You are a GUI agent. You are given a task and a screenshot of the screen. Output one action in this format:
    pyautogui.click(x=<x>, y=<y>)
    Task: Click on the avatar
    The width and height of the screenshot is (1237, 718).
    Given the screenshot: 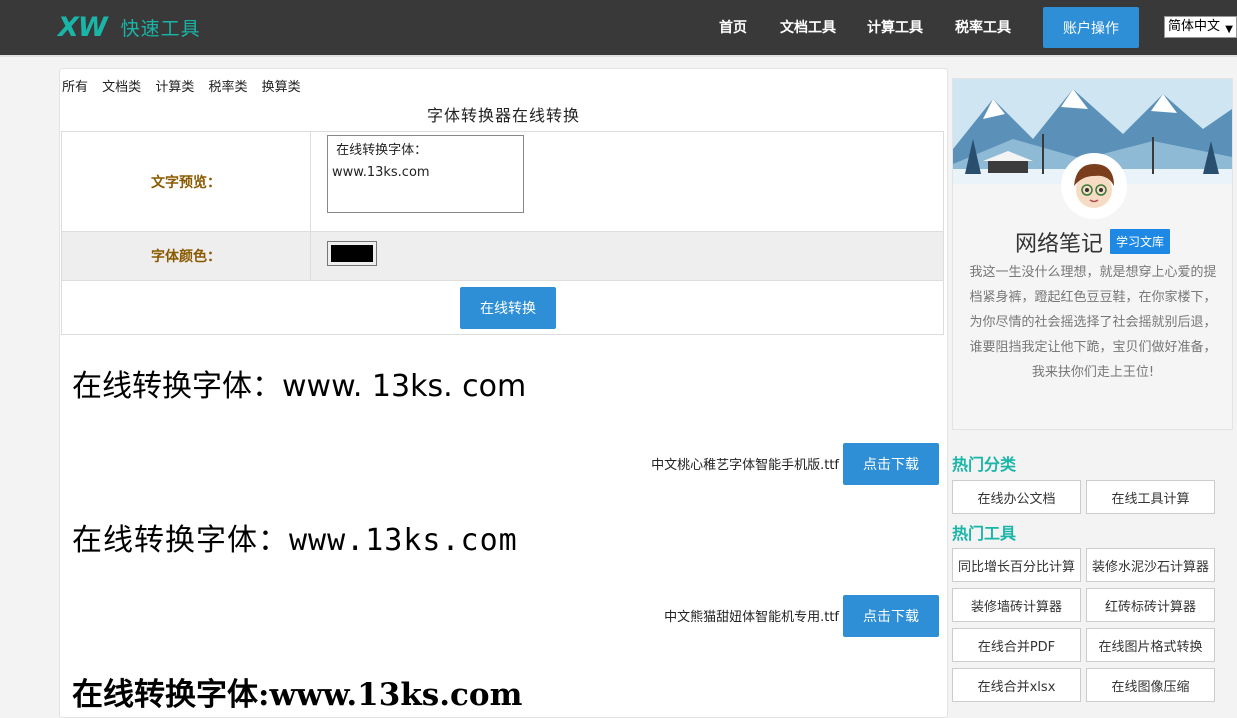 What is the action you would take?
    pyautogui.click(x=1094, y=186)
    